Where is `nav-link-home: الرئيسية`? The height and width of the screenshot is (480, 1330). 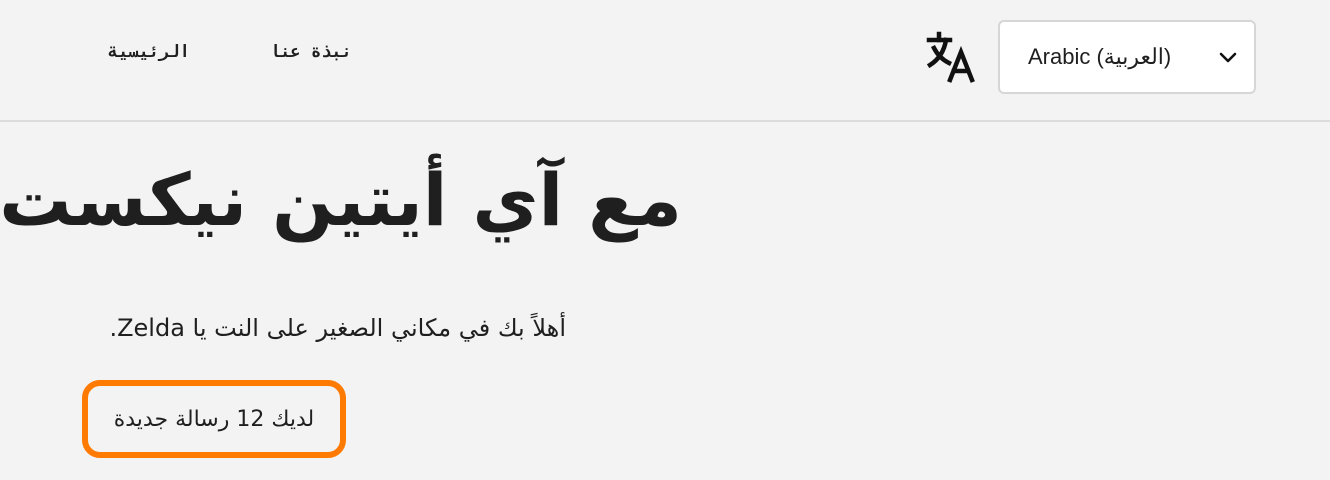
nav-link-home: الرئيسية is located at coordinates (149, 52).